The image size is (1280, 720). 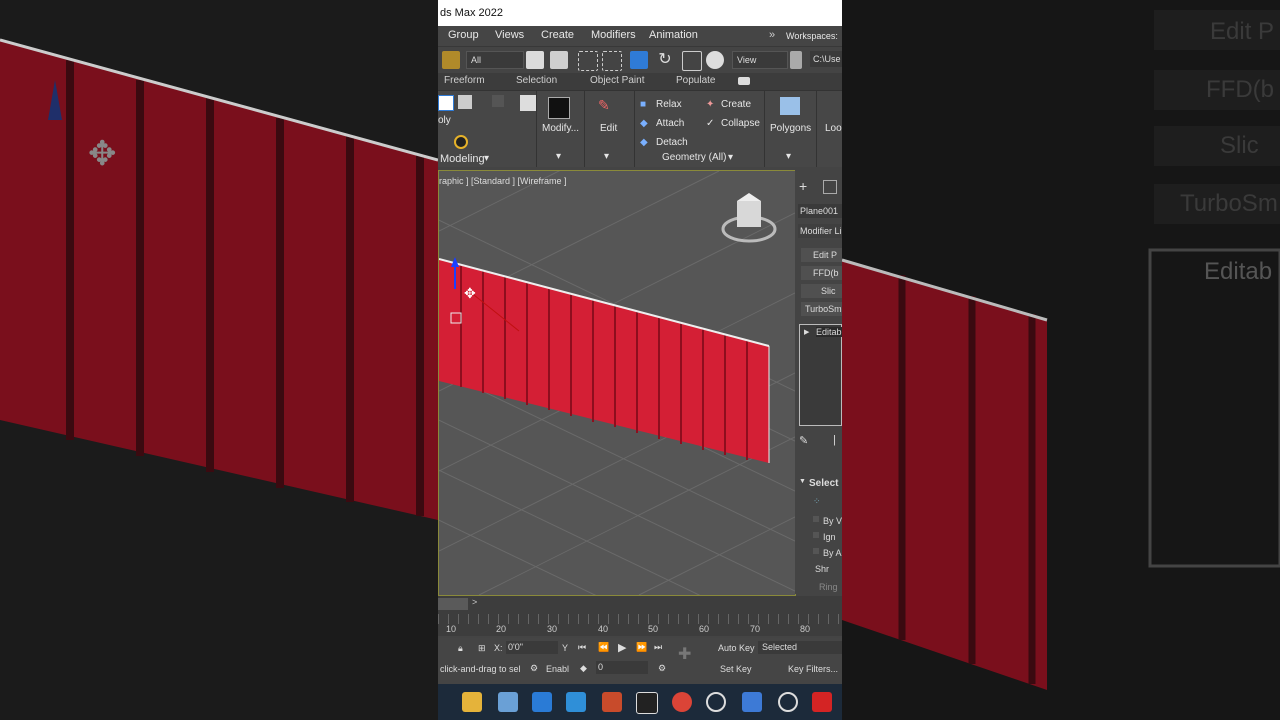 What do you see at coordinates (464, 80) in the screenshot?
I see `tab-freeform: Freeform` at bounding box center [464, 80].